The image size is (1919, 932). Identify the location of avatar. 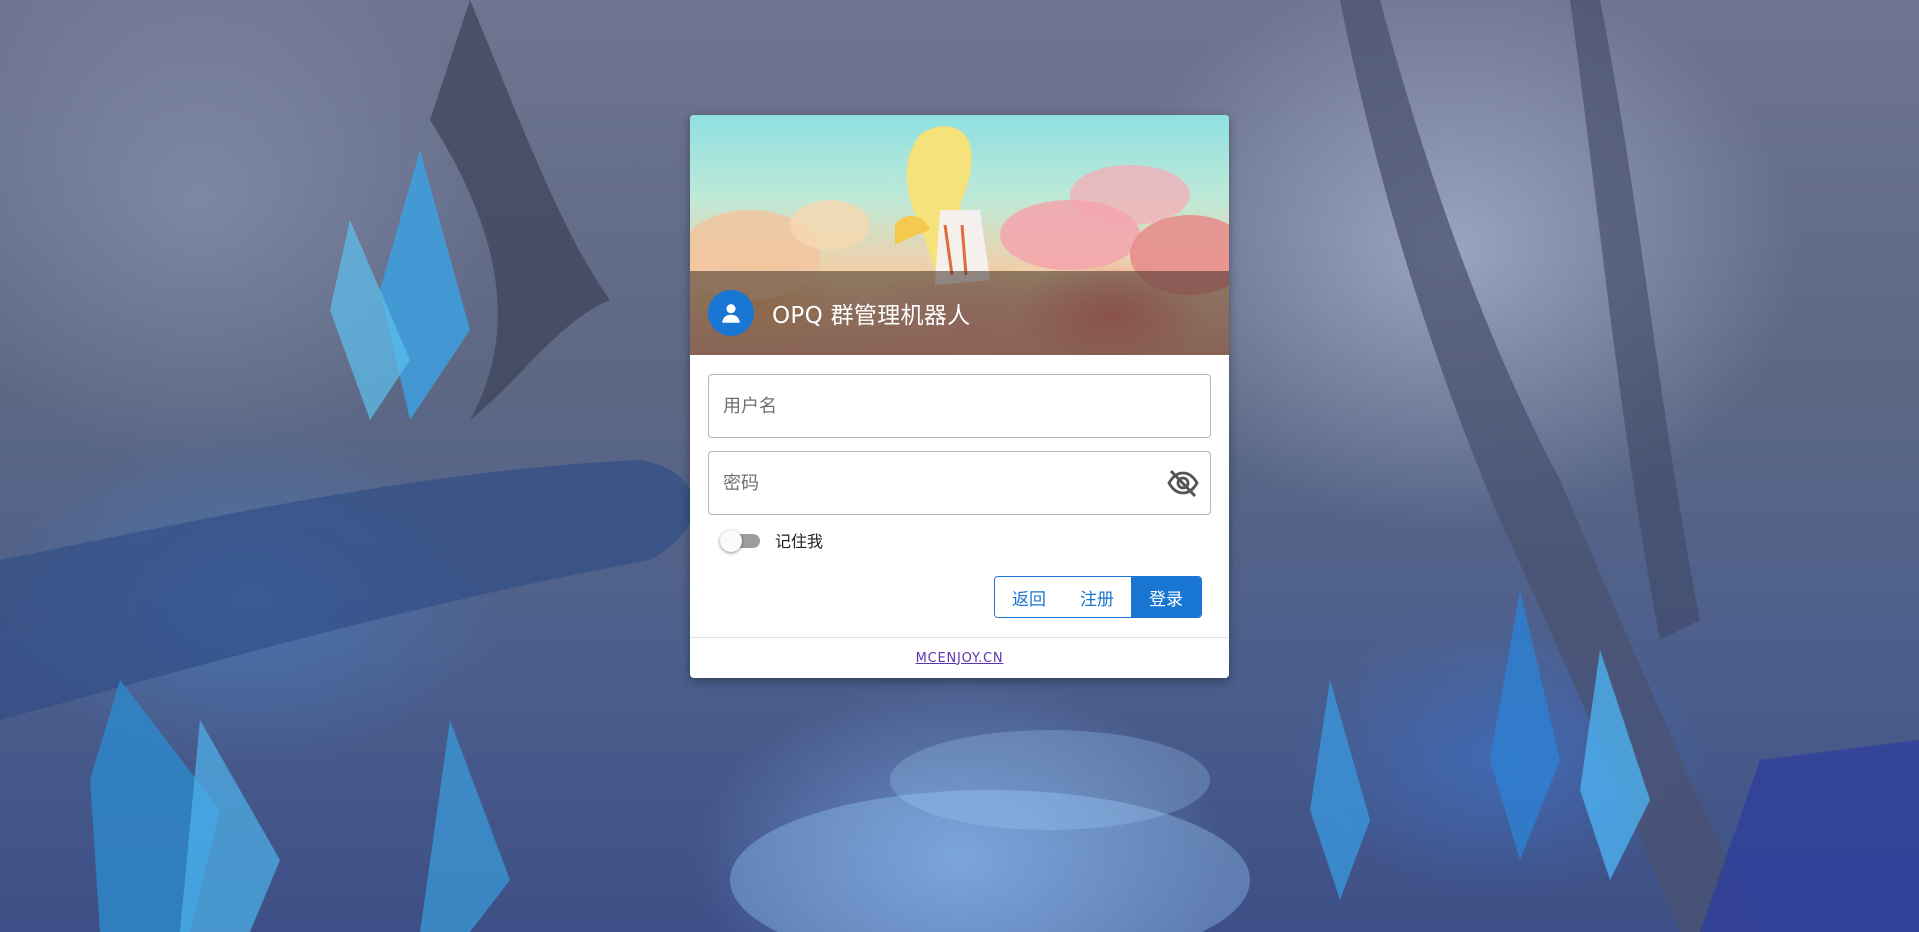
(731, 313).